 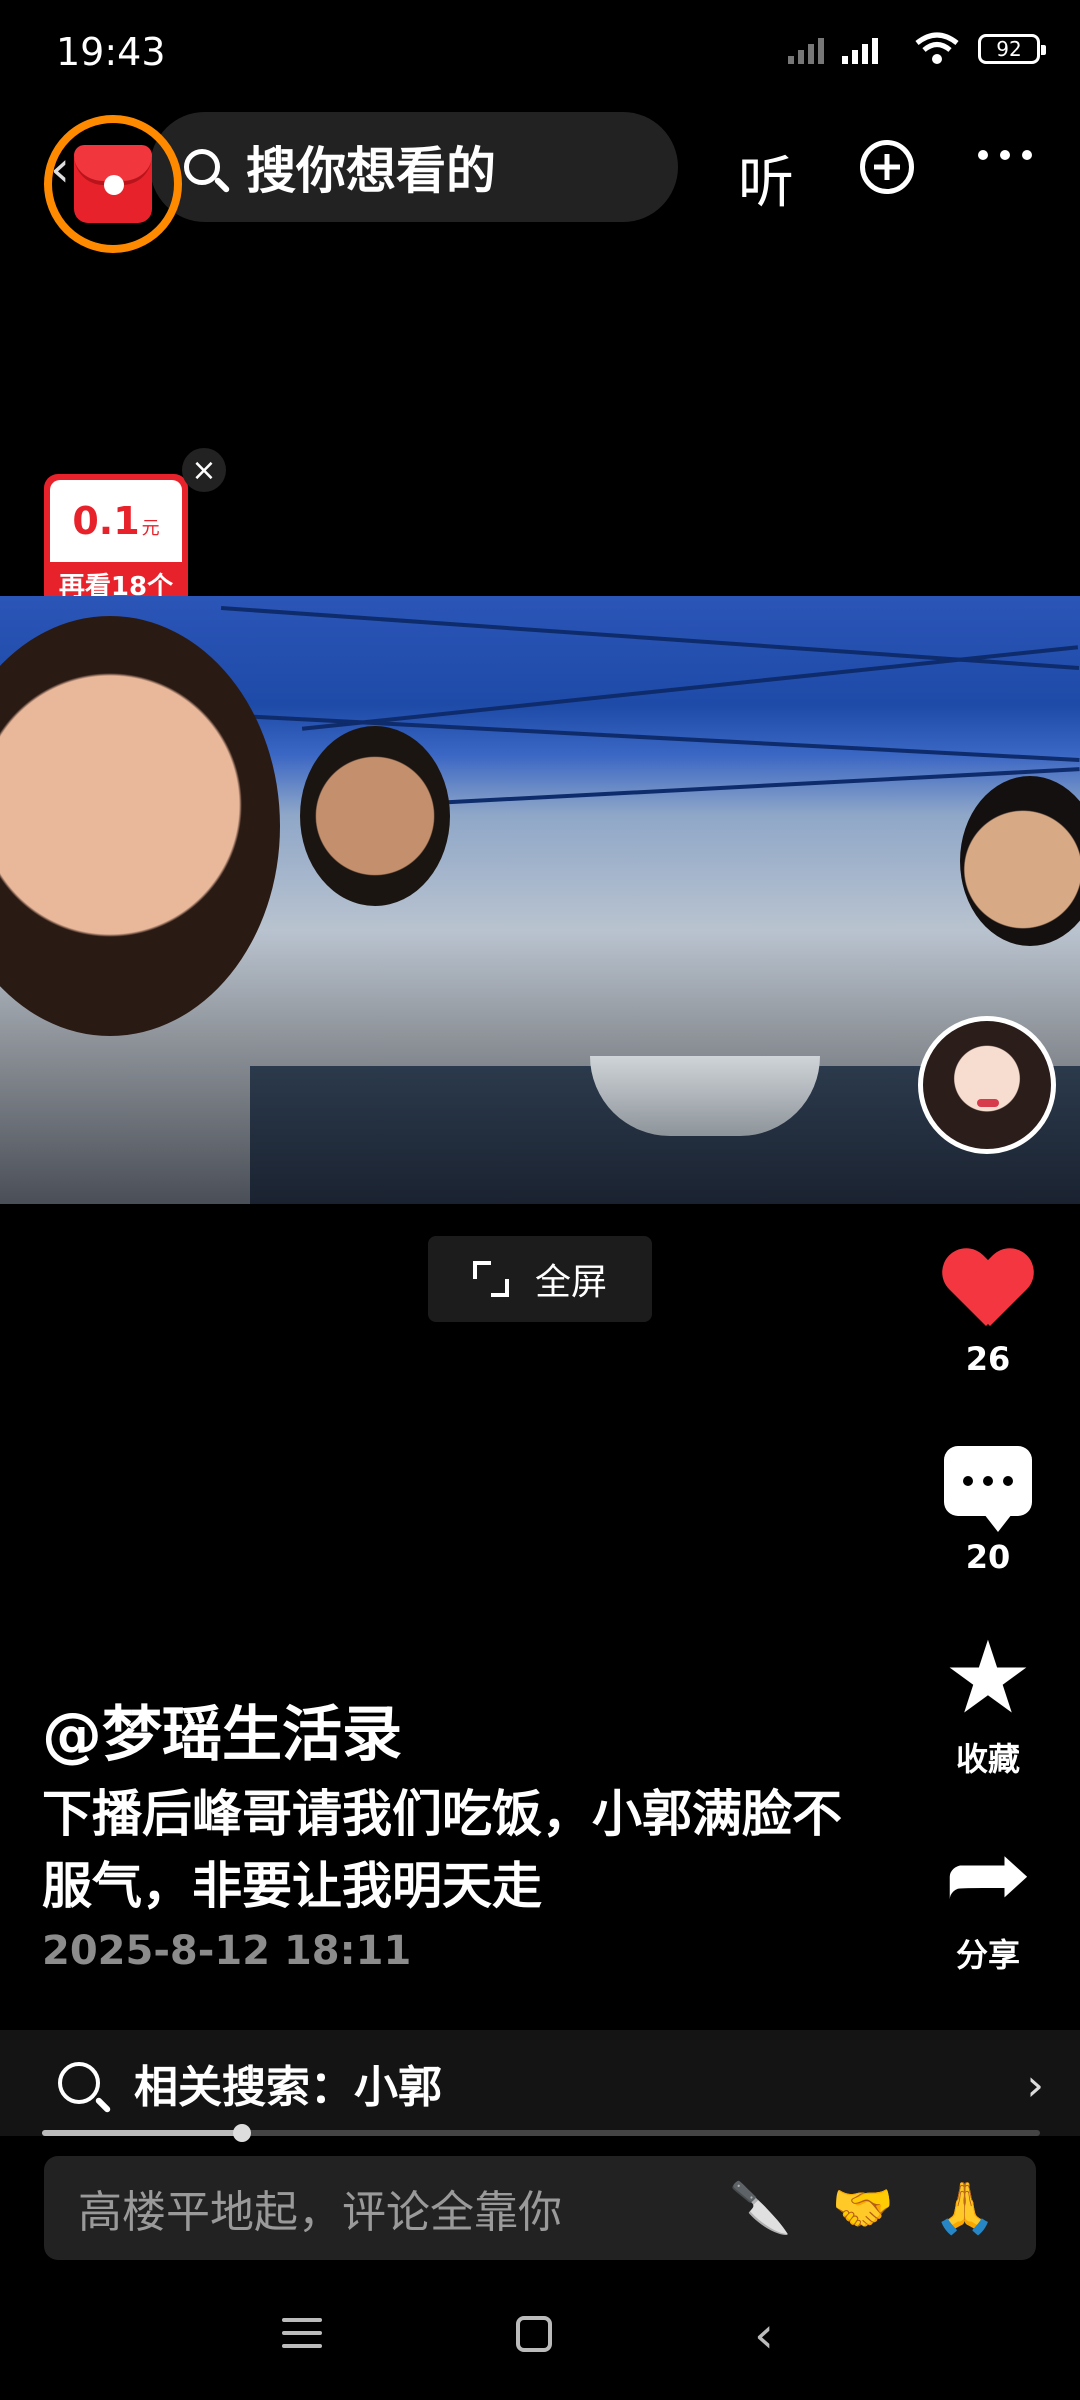 What do you see at coordinates (540, 2083) in the screenshot?
I see `related-search-bar: 相关搜索：小郭 ›` at bounding box center [540, 2083].